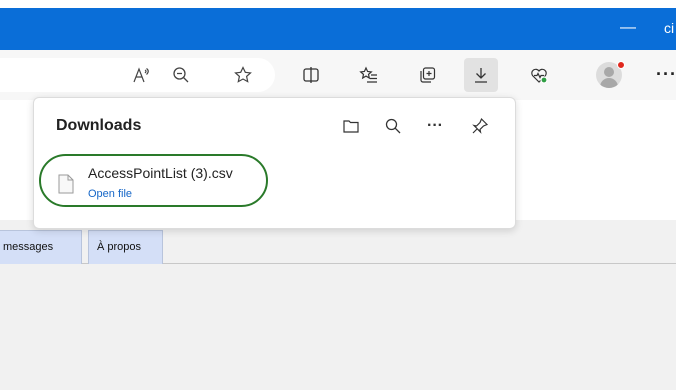 This screenshot has height=390, width=676. Describe the element at coordinates (609, 83) in the screenshot. I see `profile-body-shape` at that location.